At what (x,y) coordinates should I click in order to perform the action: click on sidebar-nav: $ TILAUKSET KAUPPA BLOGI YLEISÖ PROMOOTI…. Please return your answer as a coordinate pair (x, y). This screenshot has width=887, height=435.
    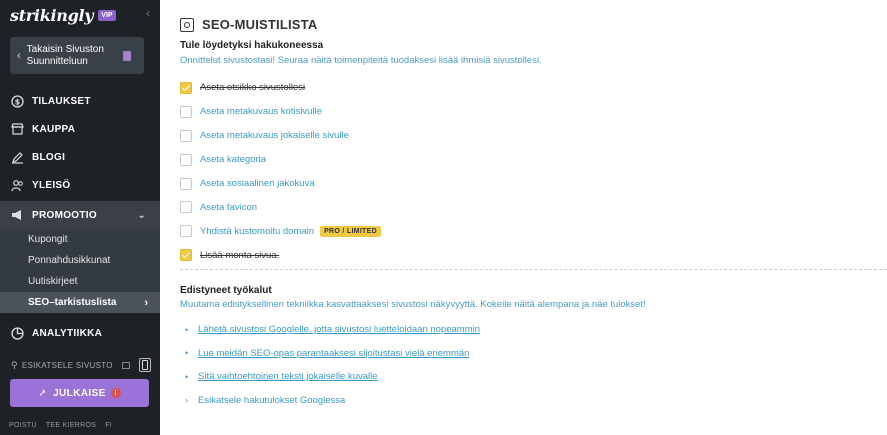
    Looking at the image, I should click on (80, 217).